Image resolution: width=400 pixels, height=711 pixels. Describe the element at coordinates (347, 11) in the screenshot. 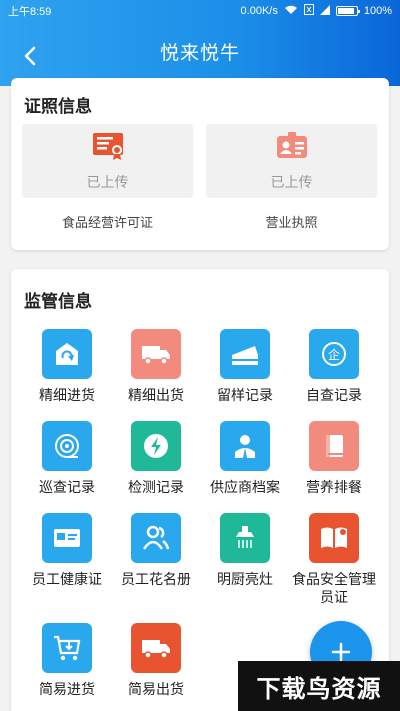

I see `battery-icon` at that location.